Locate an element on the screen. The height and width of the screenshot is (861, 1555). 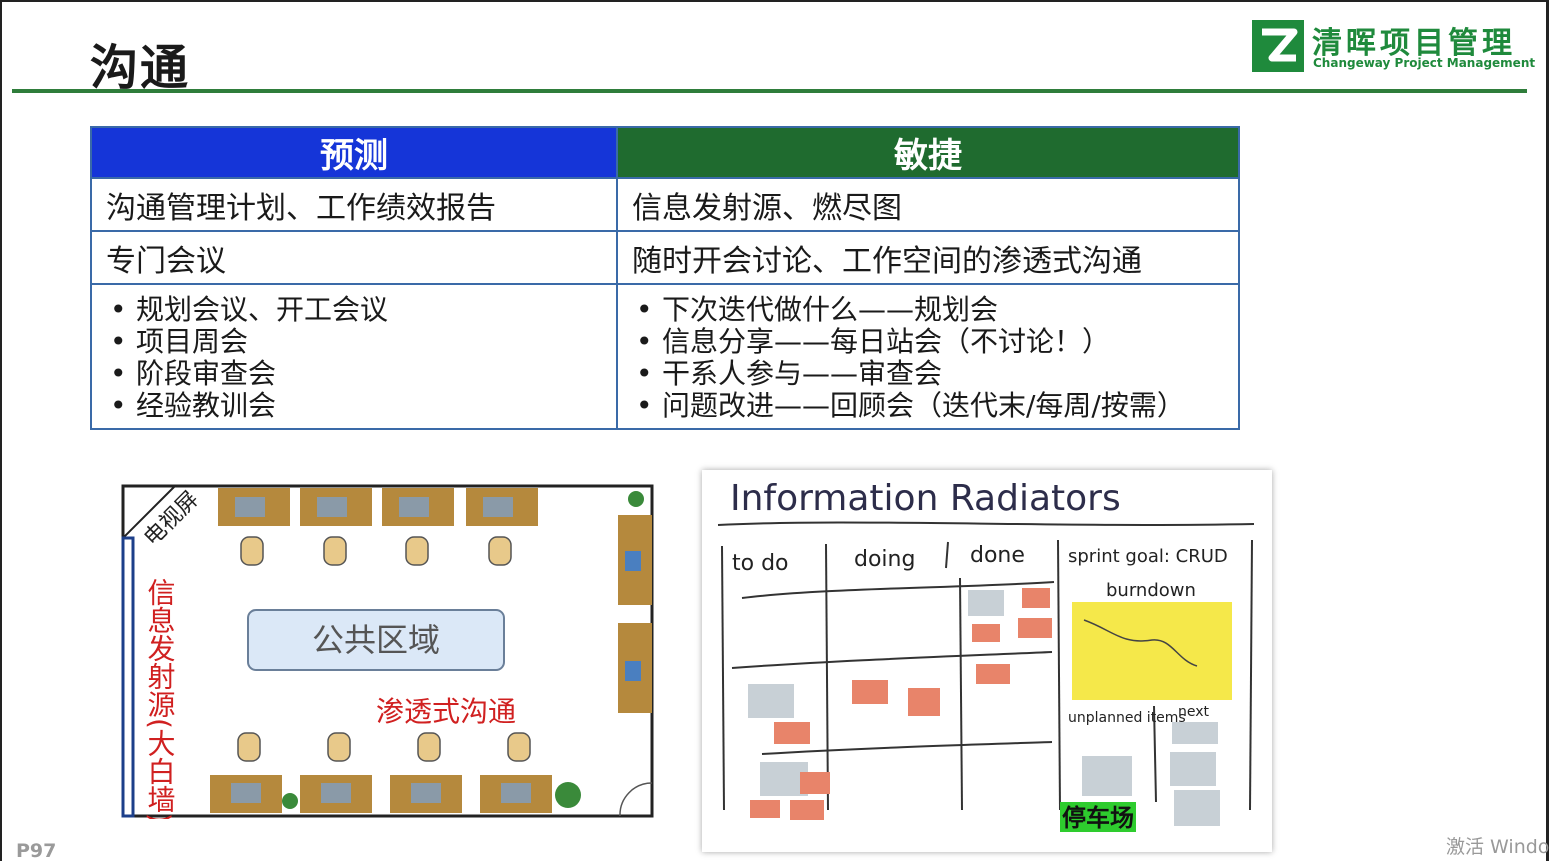
column-sprint-goal: sprint goal: CRUD is located at coordinates (1148, 556).